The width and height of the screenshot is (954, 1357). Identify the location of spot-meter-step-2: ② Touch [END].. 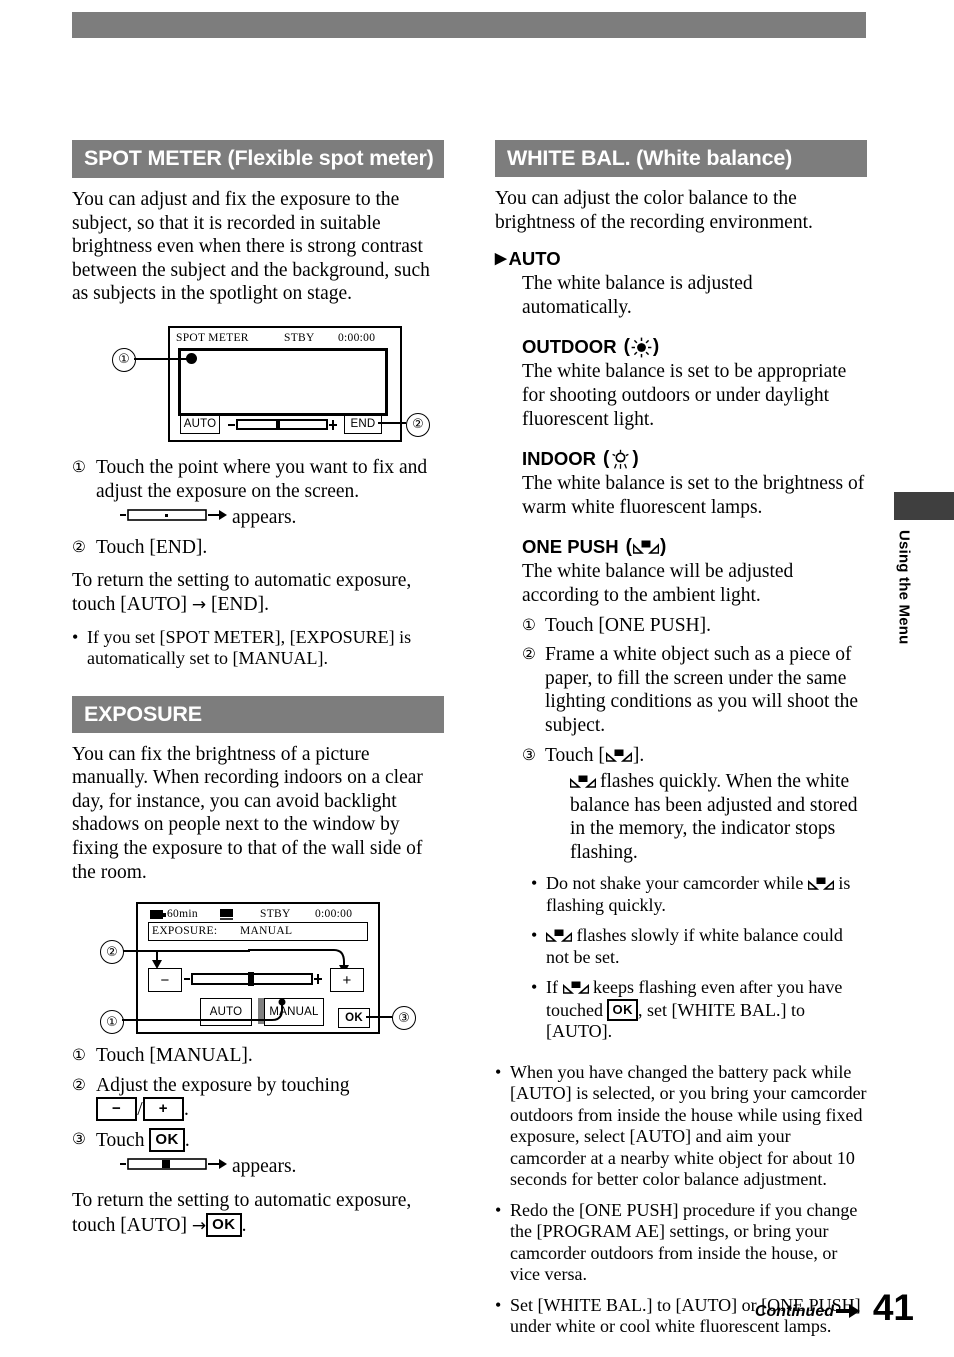
(258, 548).